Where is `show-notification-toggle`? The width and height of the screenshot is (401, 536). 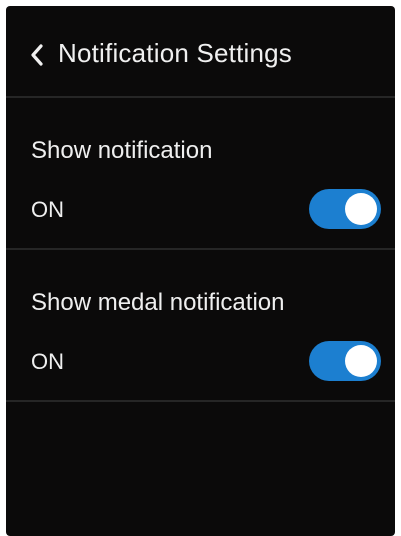
show-notification-toggle is located at coordinates (345, 209).